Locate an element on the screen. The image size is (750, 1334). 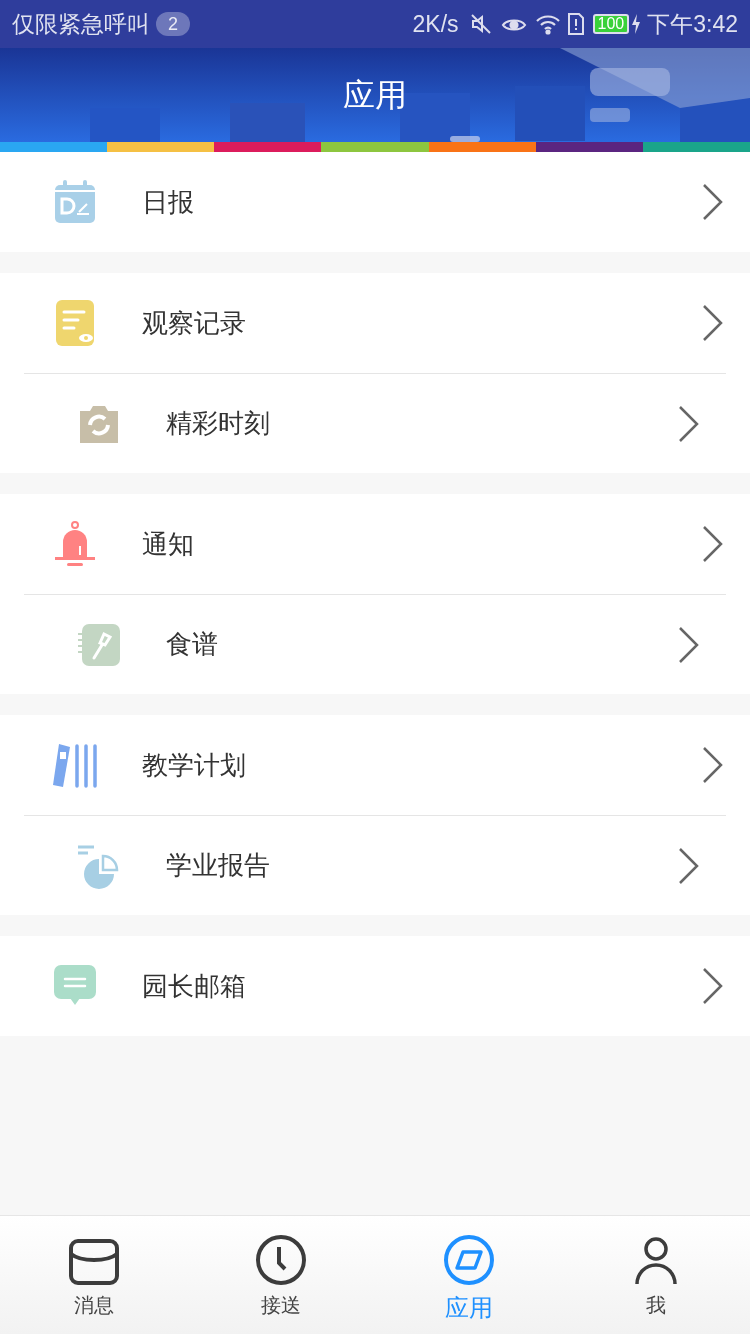
books-icon is located at coordinates (75, 765).